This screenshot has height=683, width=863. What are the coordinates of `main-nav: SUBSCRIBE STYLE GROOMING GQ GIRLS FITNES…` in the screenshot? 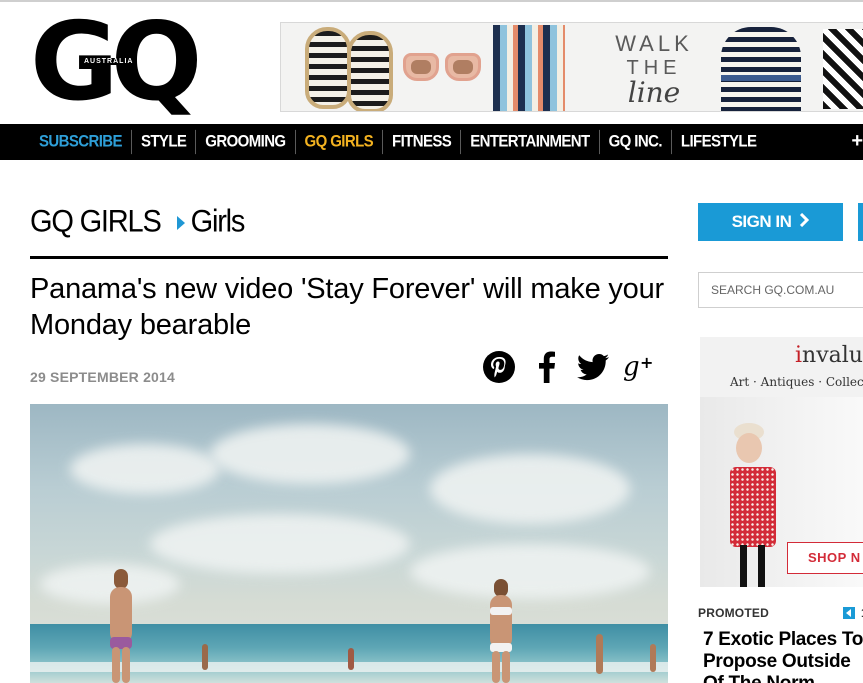 It's located at (431, 142).